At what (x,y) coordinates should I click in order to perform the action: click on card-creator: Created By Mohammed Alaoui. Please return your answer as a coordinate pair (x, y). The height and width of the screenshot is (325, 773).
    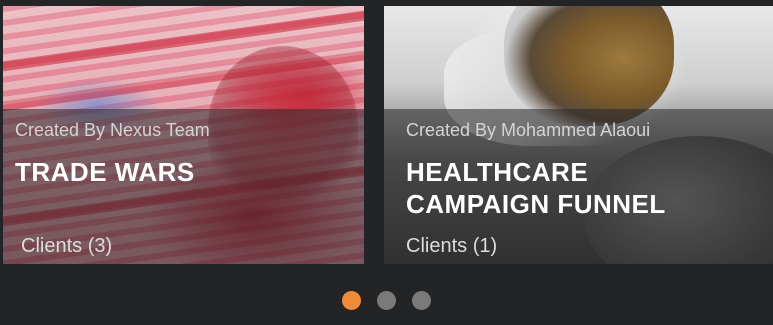
    Looking at the image, I should click on (528, 130).